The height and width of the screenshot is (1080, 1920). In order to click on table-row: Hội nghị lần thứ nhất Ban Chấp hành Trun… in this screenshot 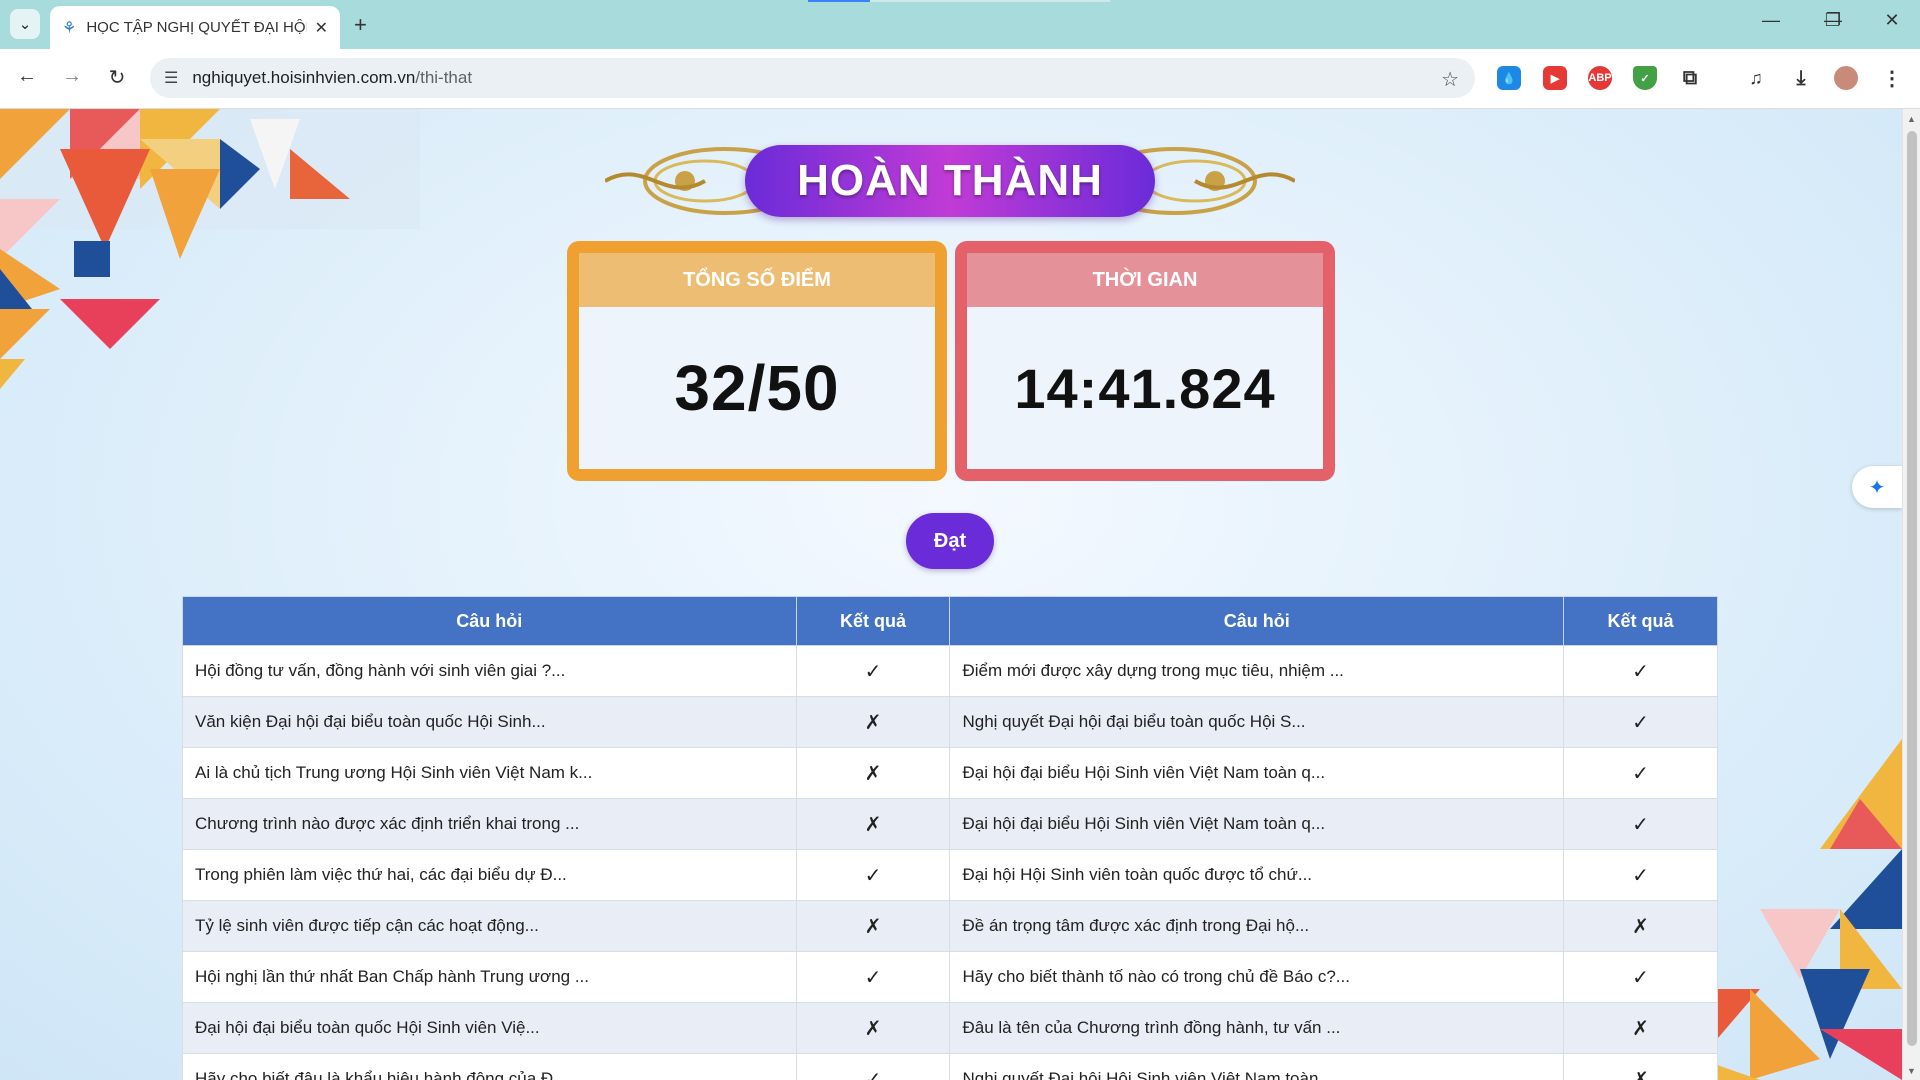, I will do `click(950, 977)`.